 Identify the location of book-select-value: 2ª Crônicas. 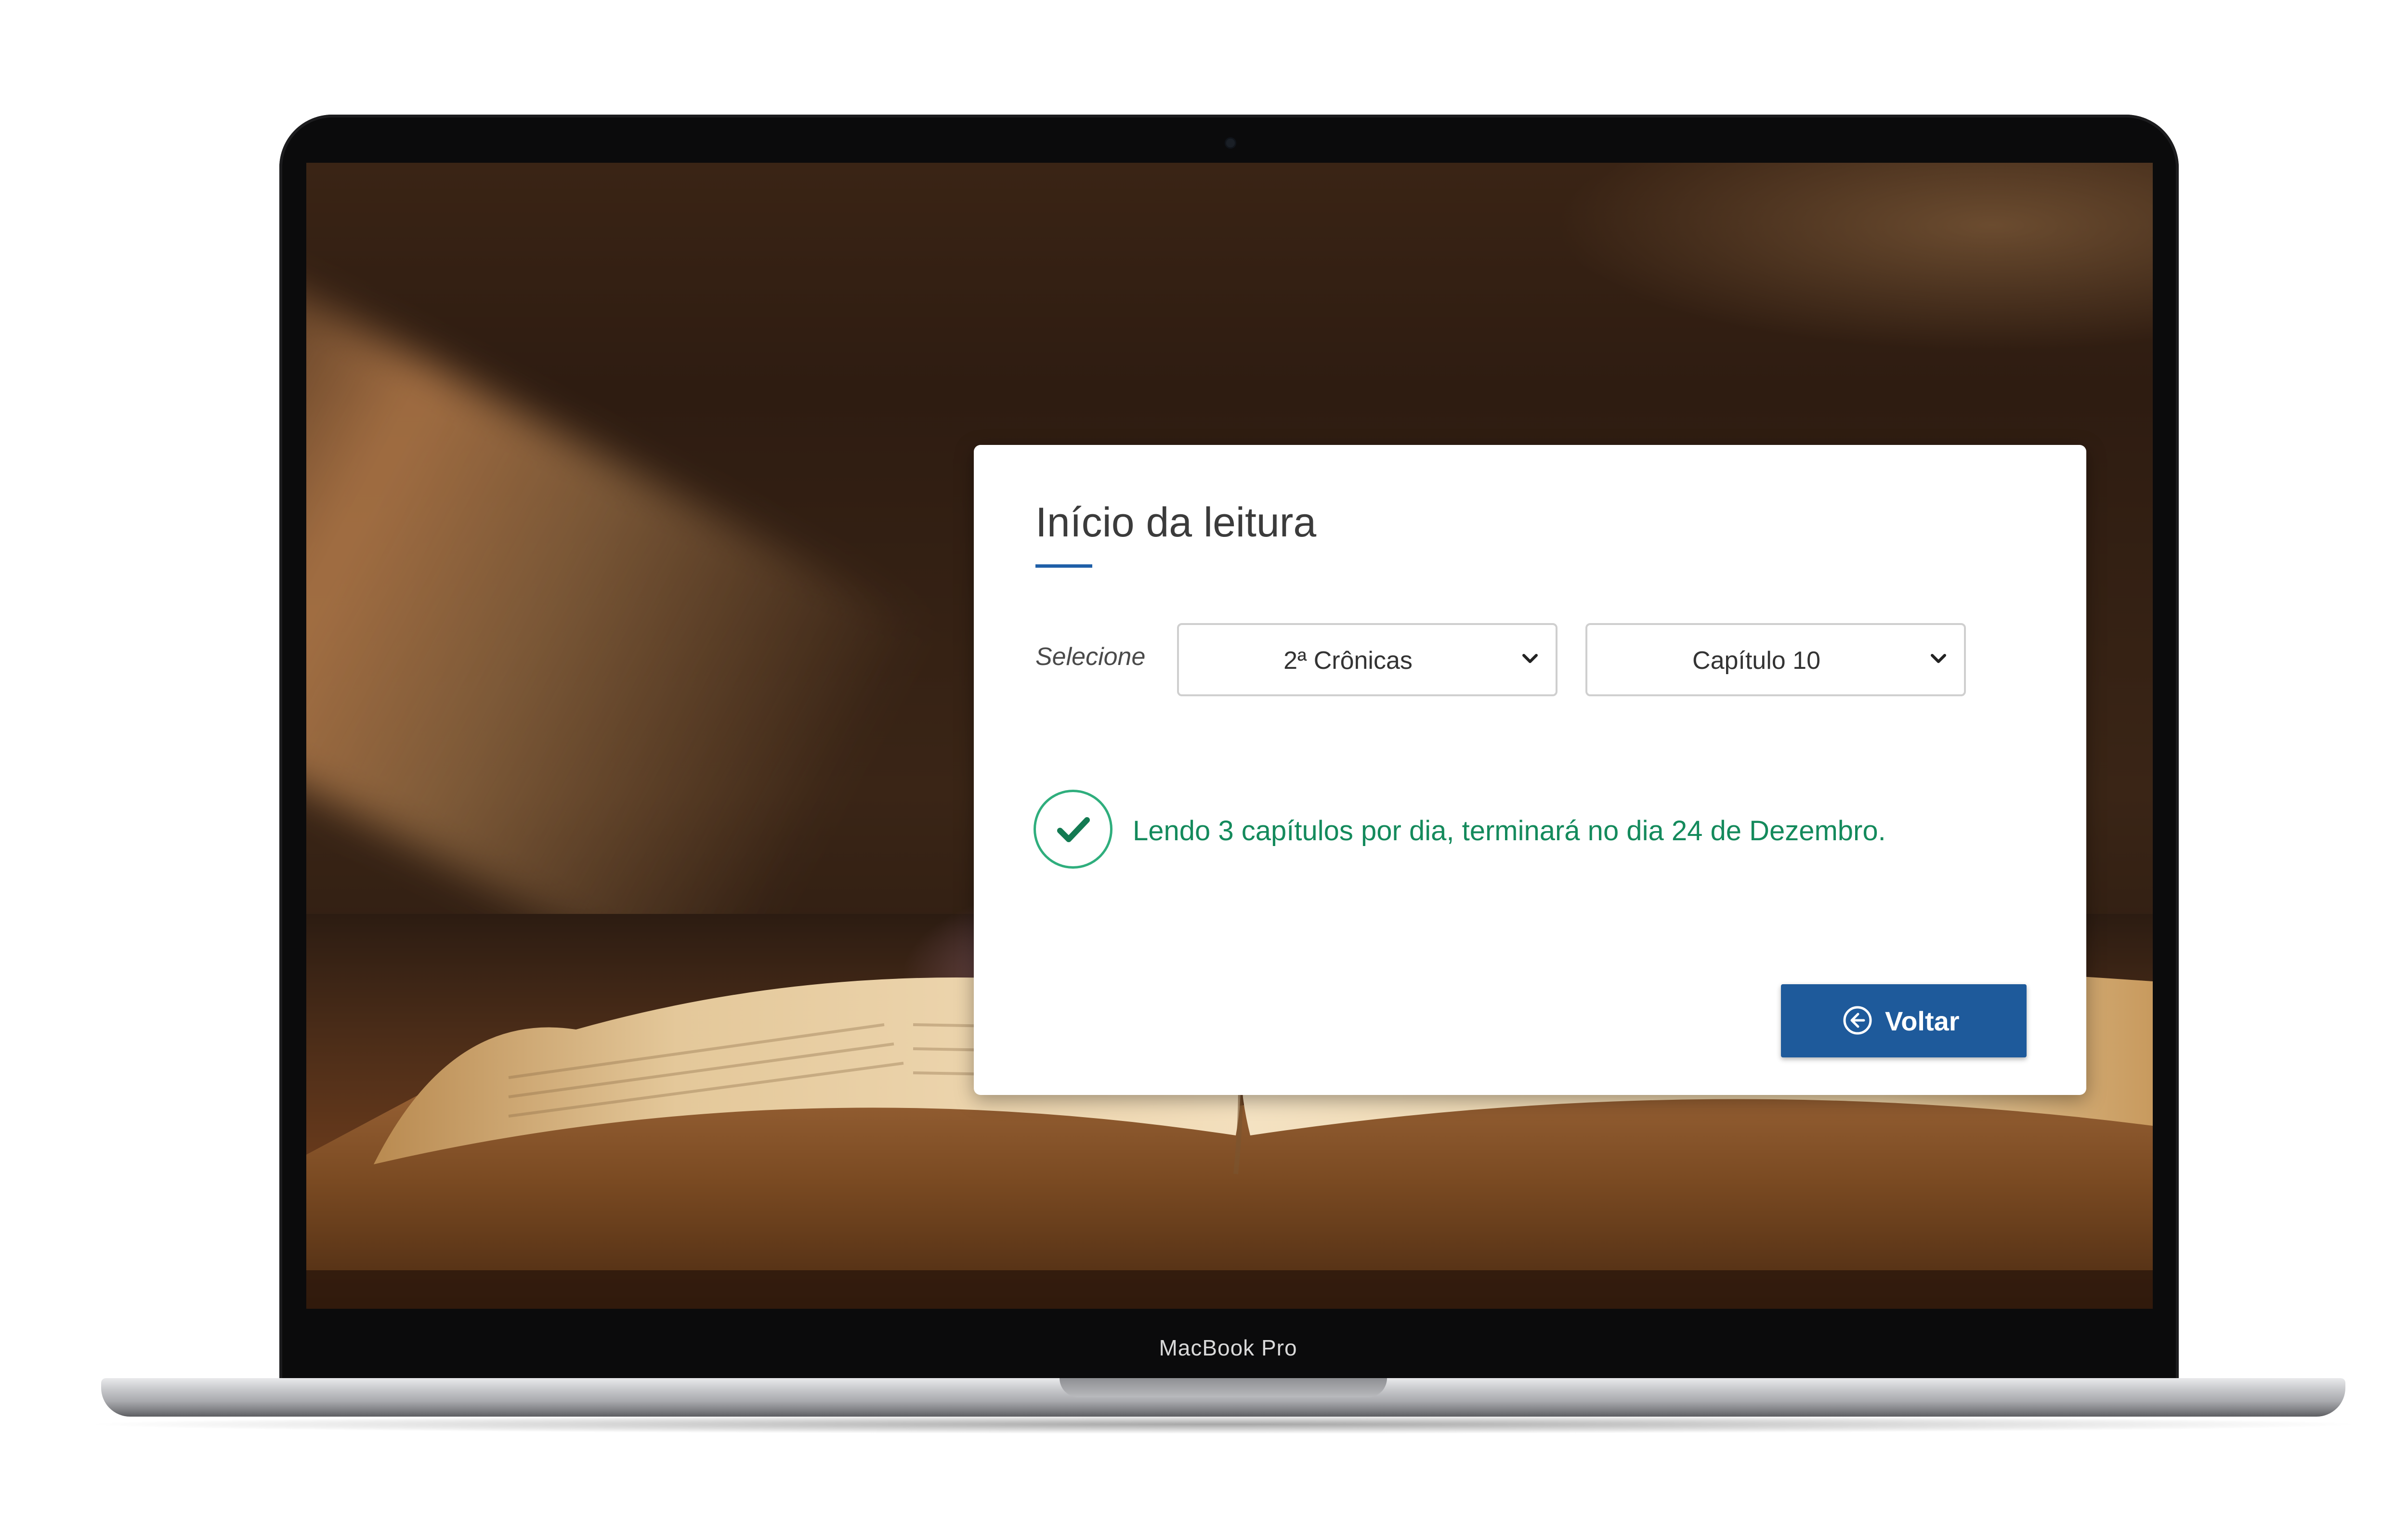
(1348, 661).